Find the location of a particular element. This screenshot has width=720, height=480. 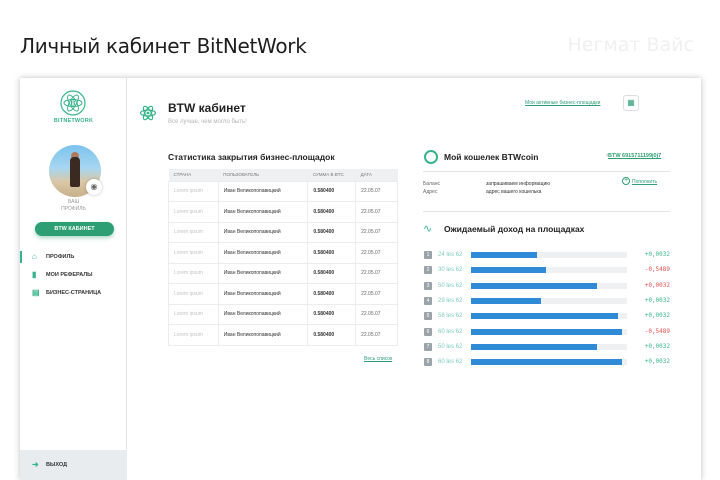

address-value: адрес вашего кошелька is located at coordinates (514, 192).